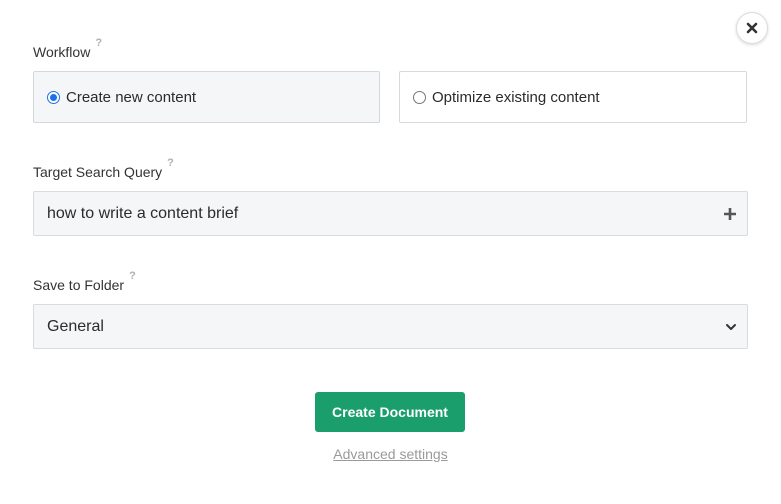 This screenshot has height=504, width=781. I want to click on folder-label-group: Save to Folder ?, so click(84, 281).